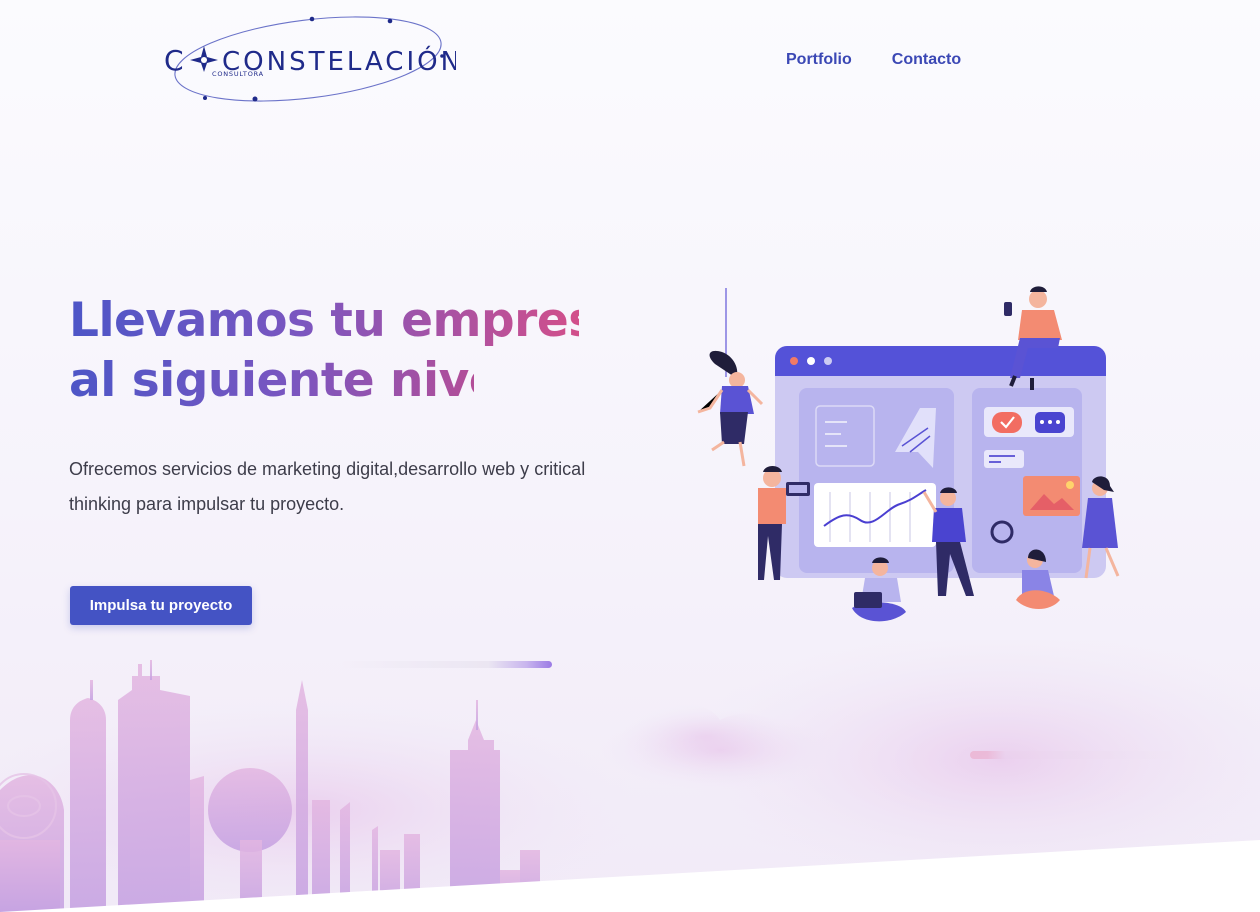  What do you see at coordinates (926, 60) in the screenshot?
I see `nav-contacto-link: Contacto` at bounding box center [926, 60].